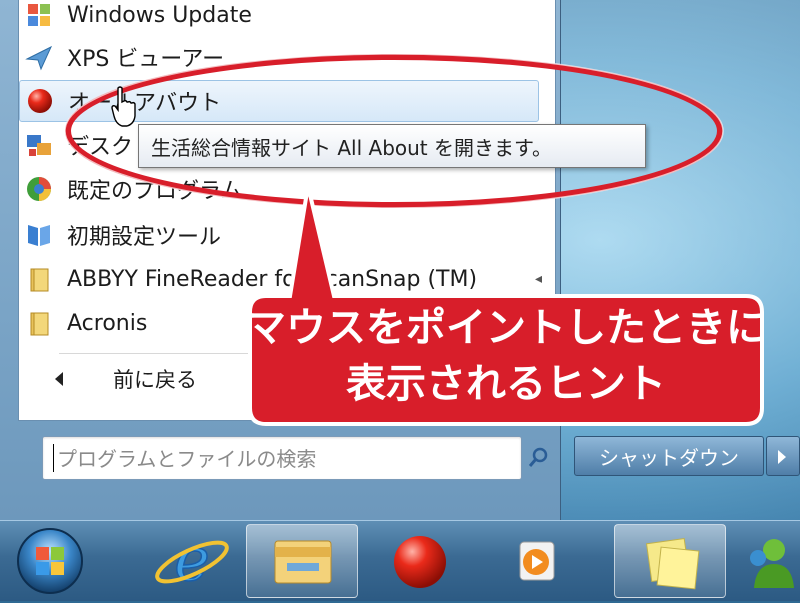 The width and height of the screenshot is (800, 603). I want to click on start-orb-icon, so click(50, 561).